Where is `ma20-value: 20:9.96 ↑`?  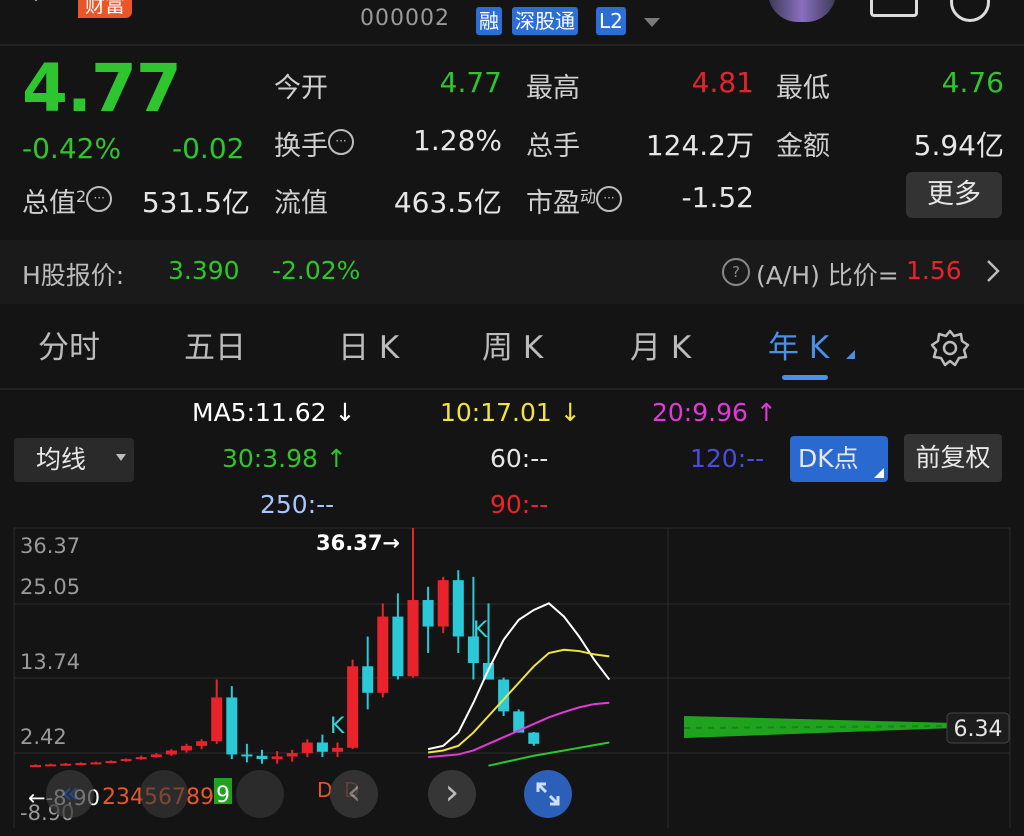
ma20-value: 20:9.96 ↑ is located at coordinates (714, 412).